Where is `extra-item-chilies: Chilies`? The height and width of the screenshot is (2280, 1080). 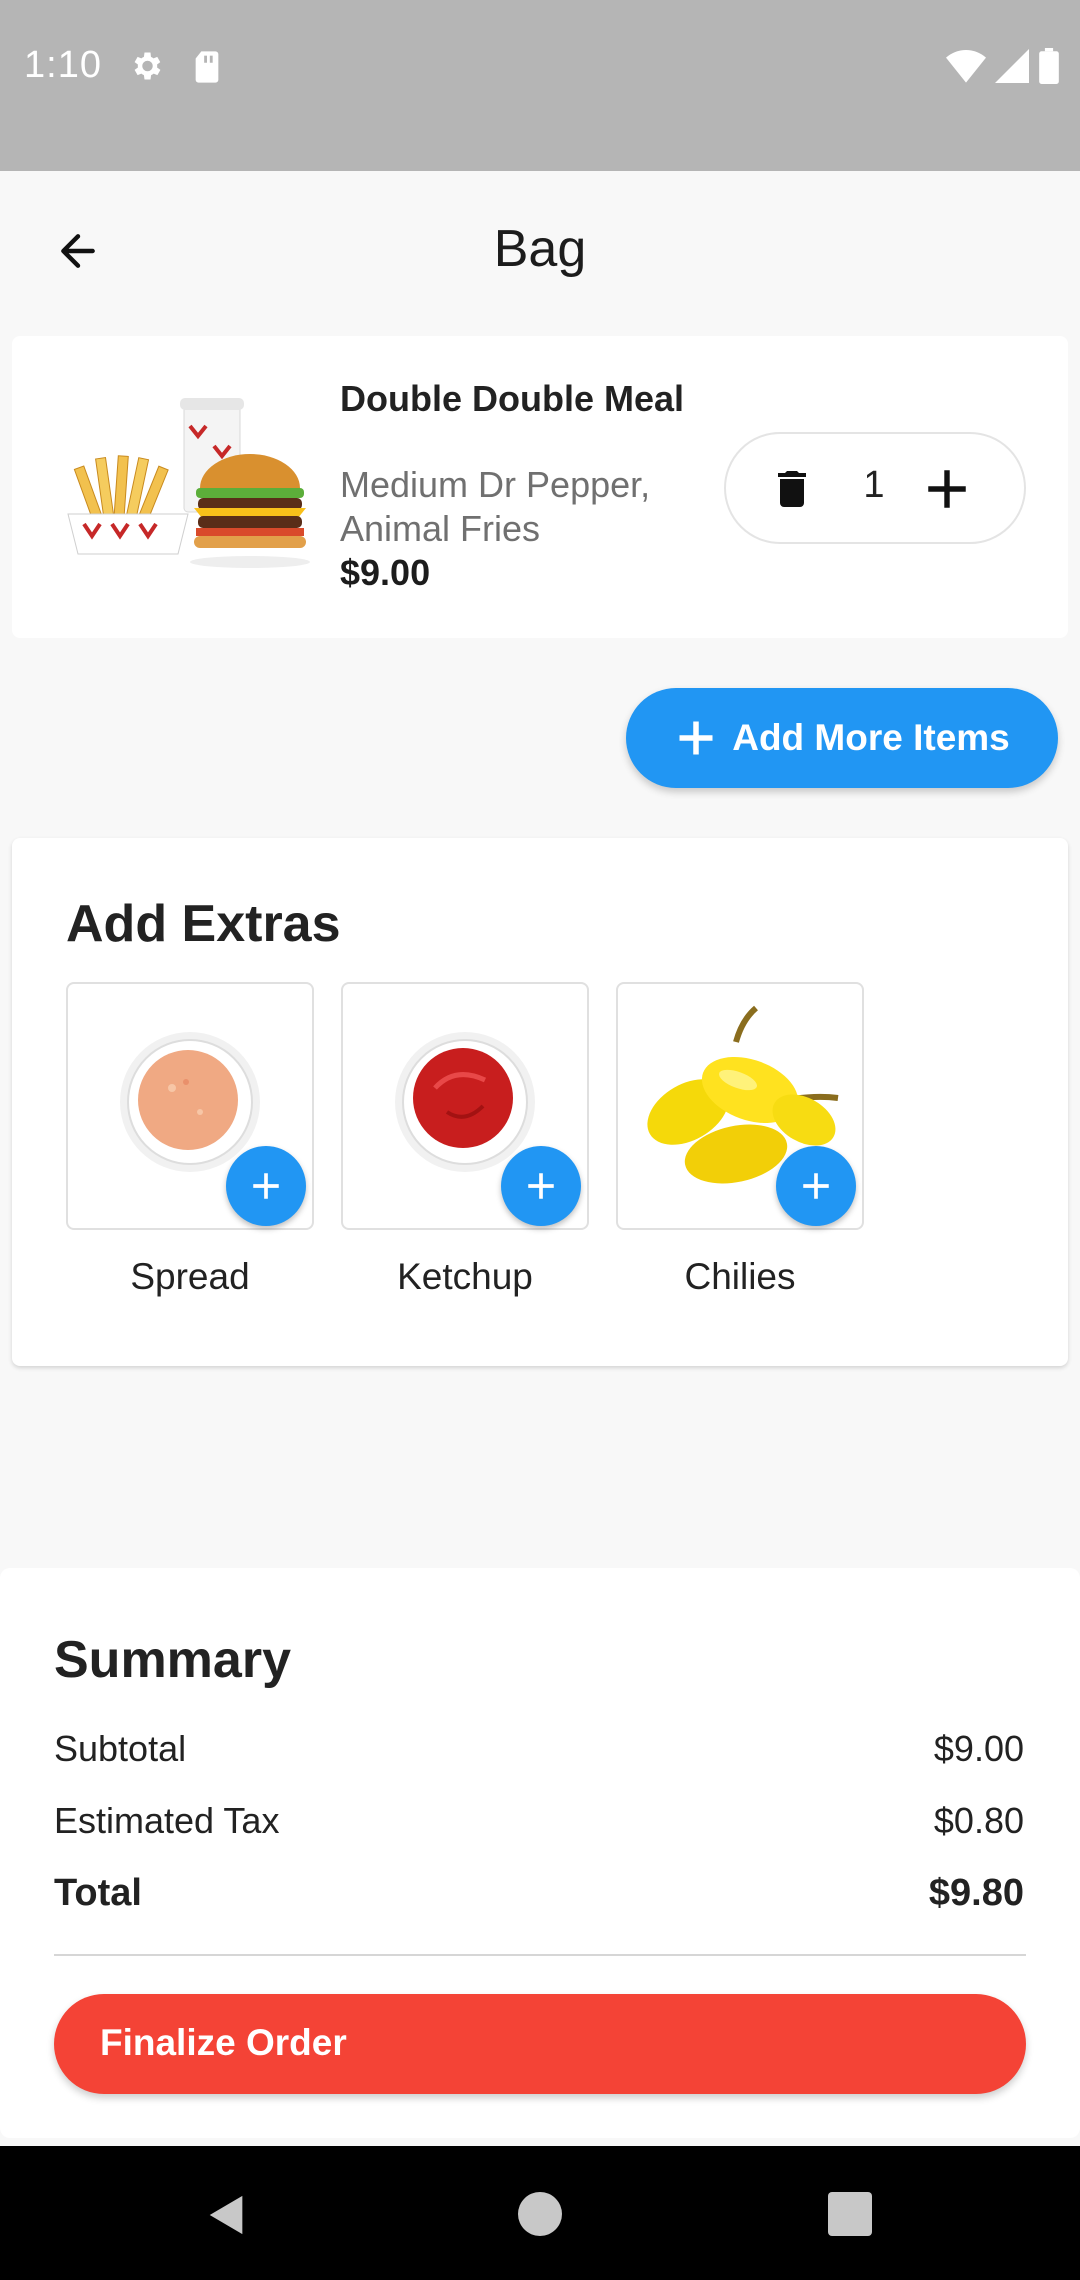
extra-item-chilies: Chilies is located at coordinates (740, 1140).